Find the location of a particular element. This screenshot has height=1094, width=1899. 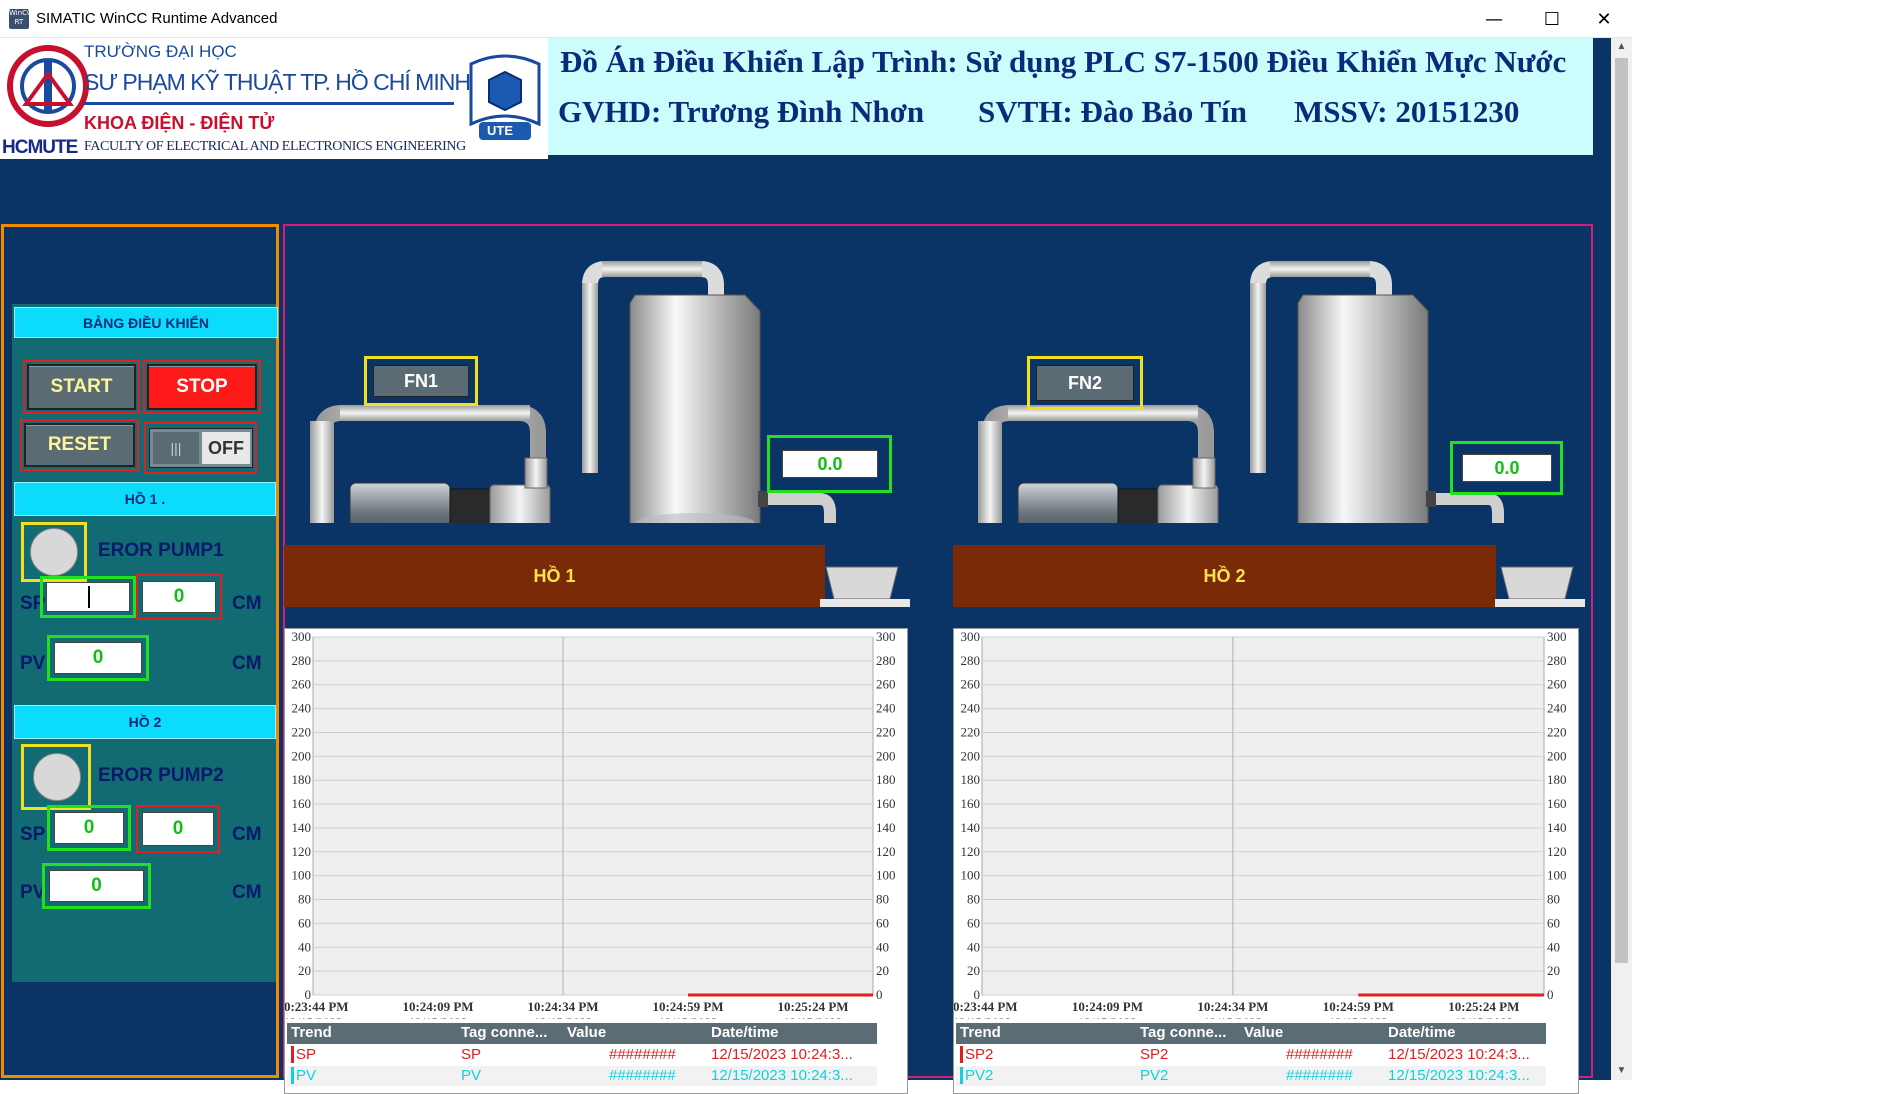

trend2-y-tick-left: 220 is located at coordinates (971, 731).